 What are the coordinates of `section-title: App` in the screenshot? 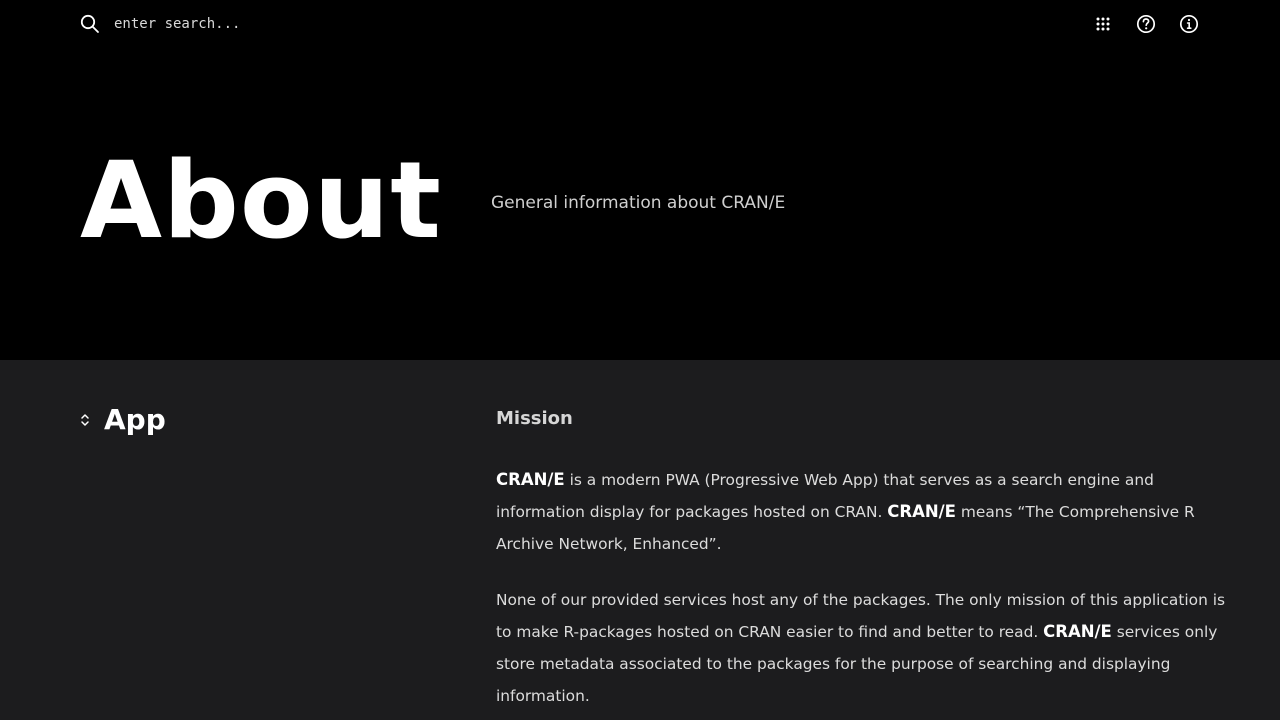 It's located at (135, 419).